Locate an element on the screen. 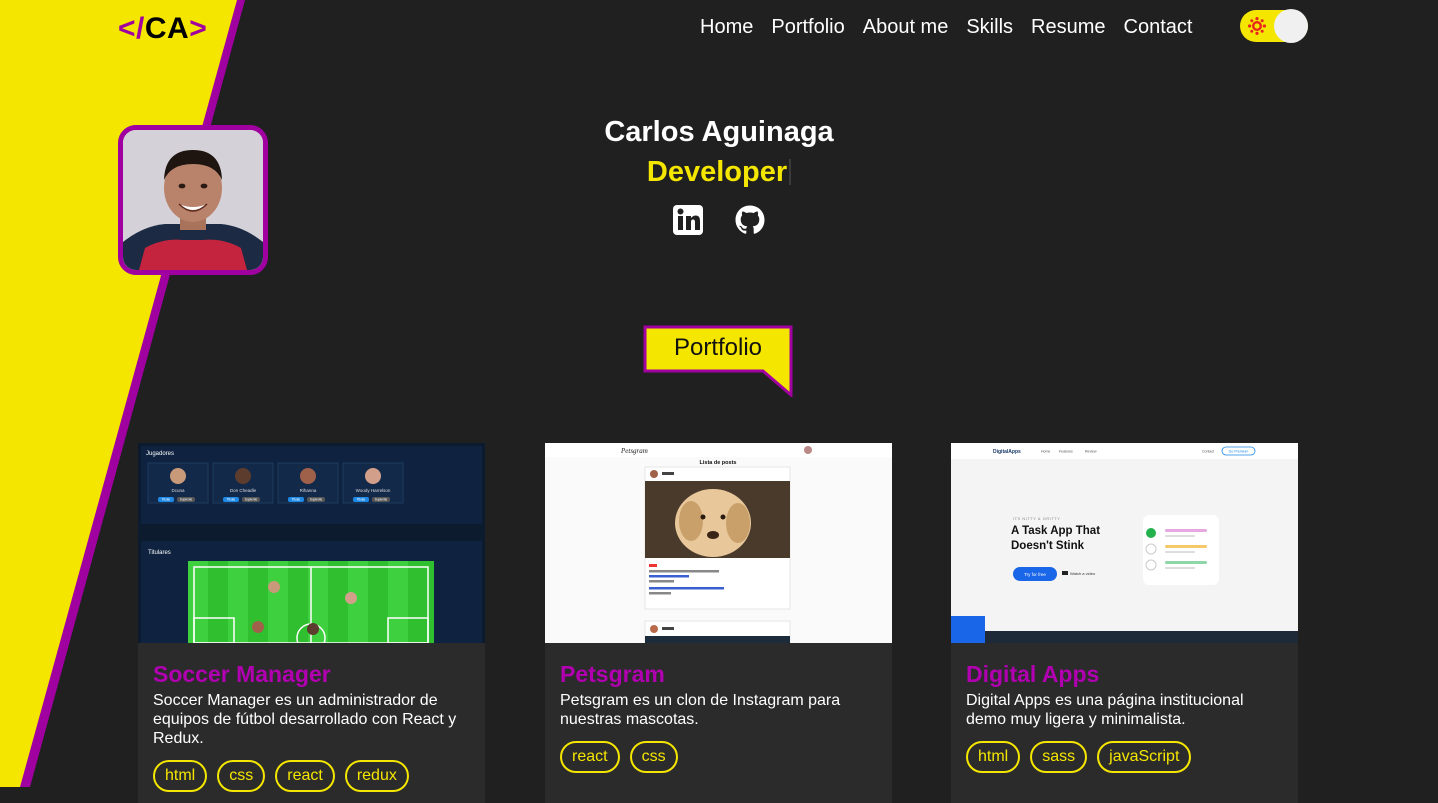 Image resolution: width=1438 pixels, height=803 pixels. svg-text: Go Premium is located at coordinates (1239, 452).